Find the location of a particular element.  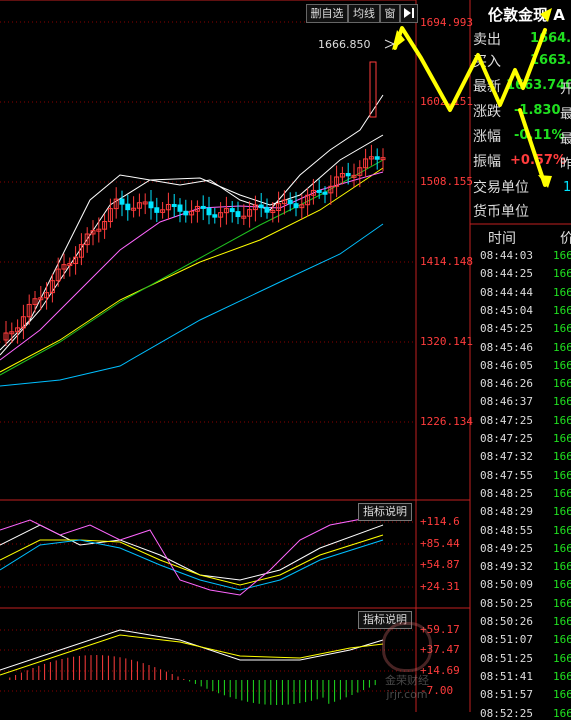

watermark-text: 金荣财经 is located at coordinates (407, 680).